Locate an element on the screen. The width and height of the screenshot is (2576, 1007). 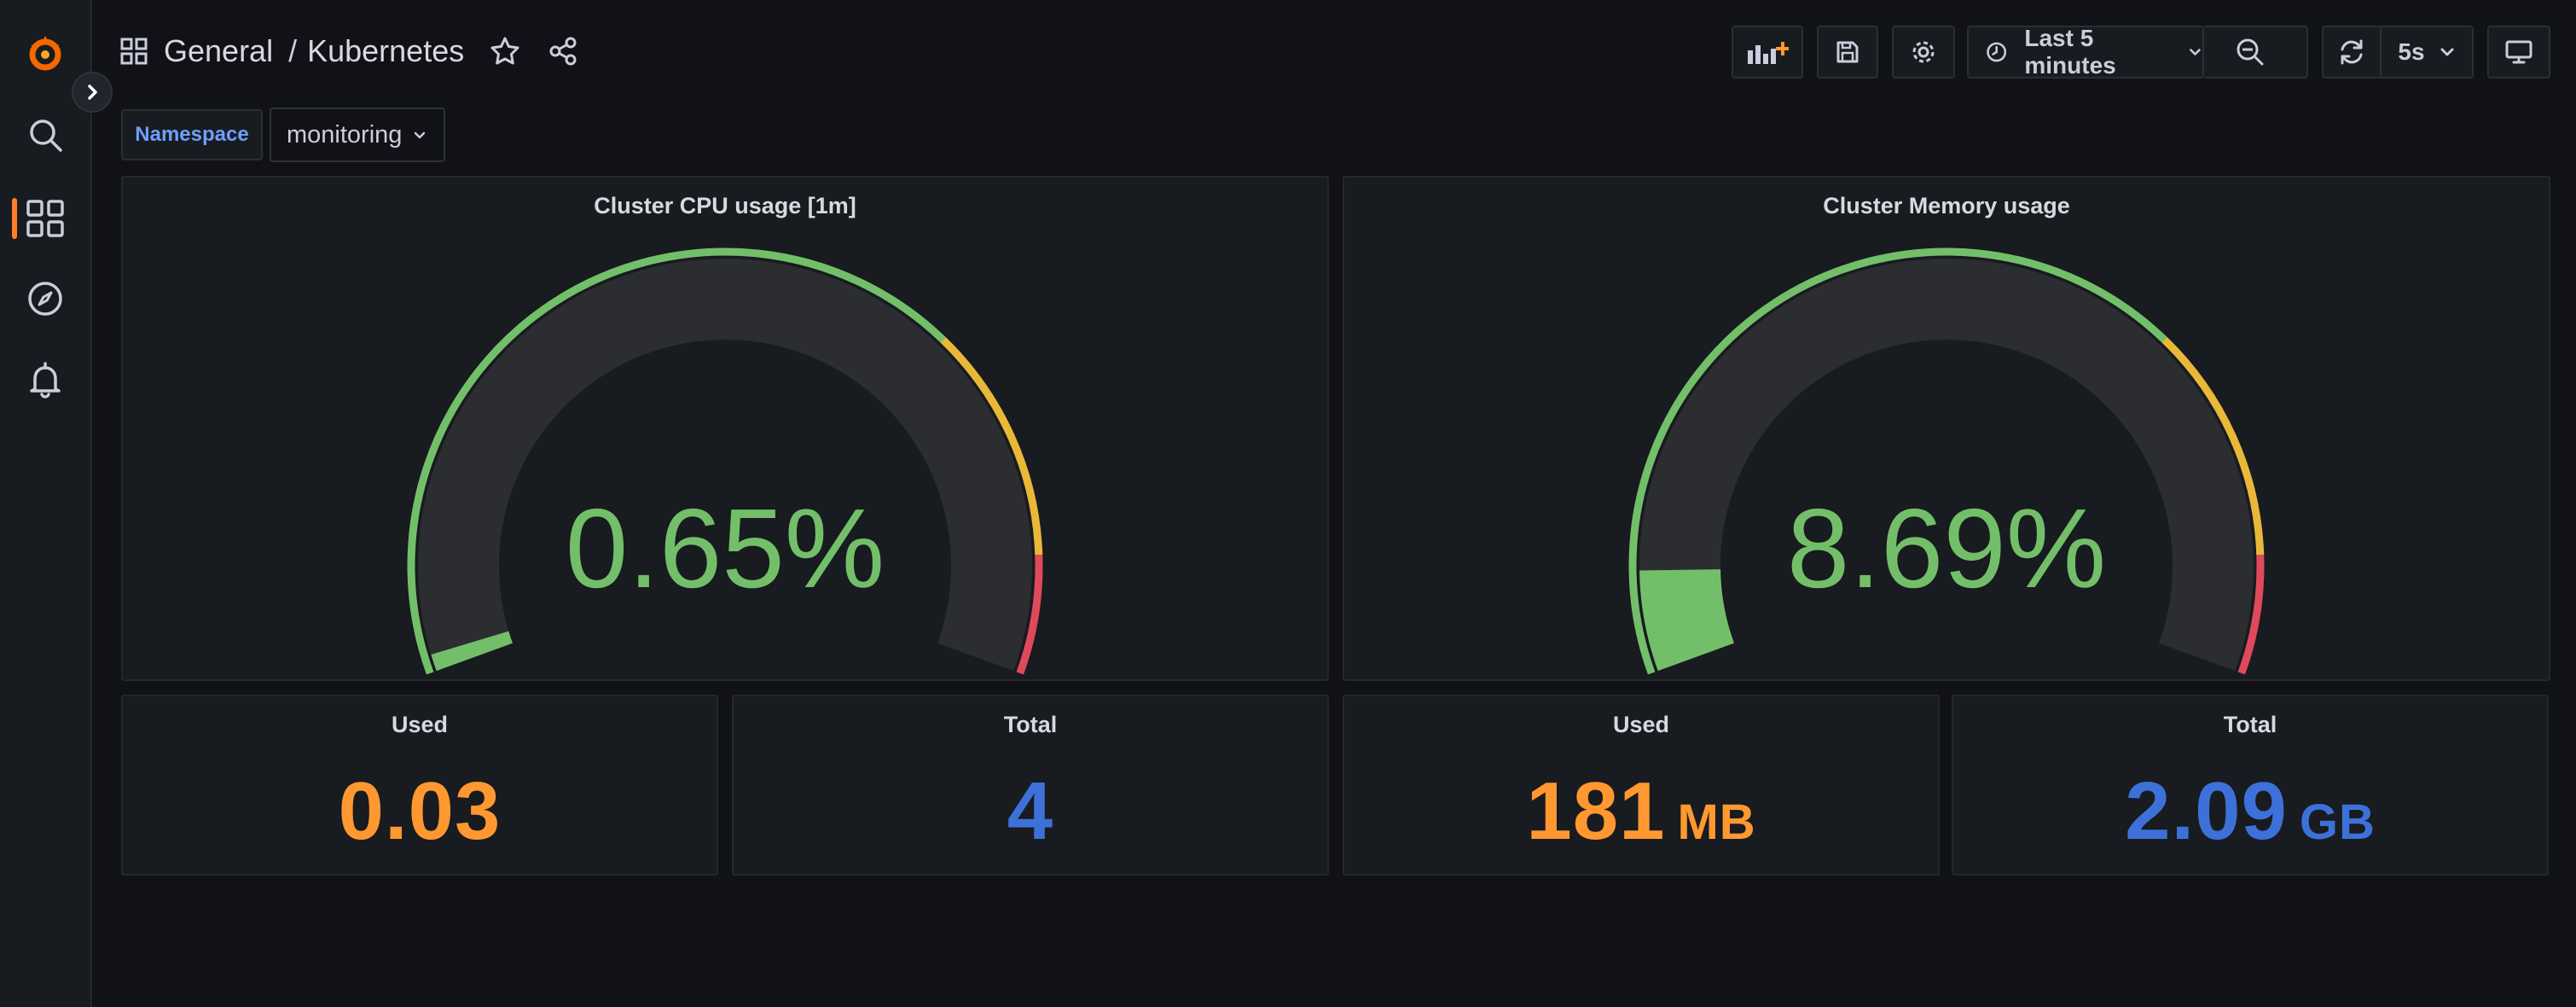
gauge-value: 0.65% is located at coordinates (725, 548).